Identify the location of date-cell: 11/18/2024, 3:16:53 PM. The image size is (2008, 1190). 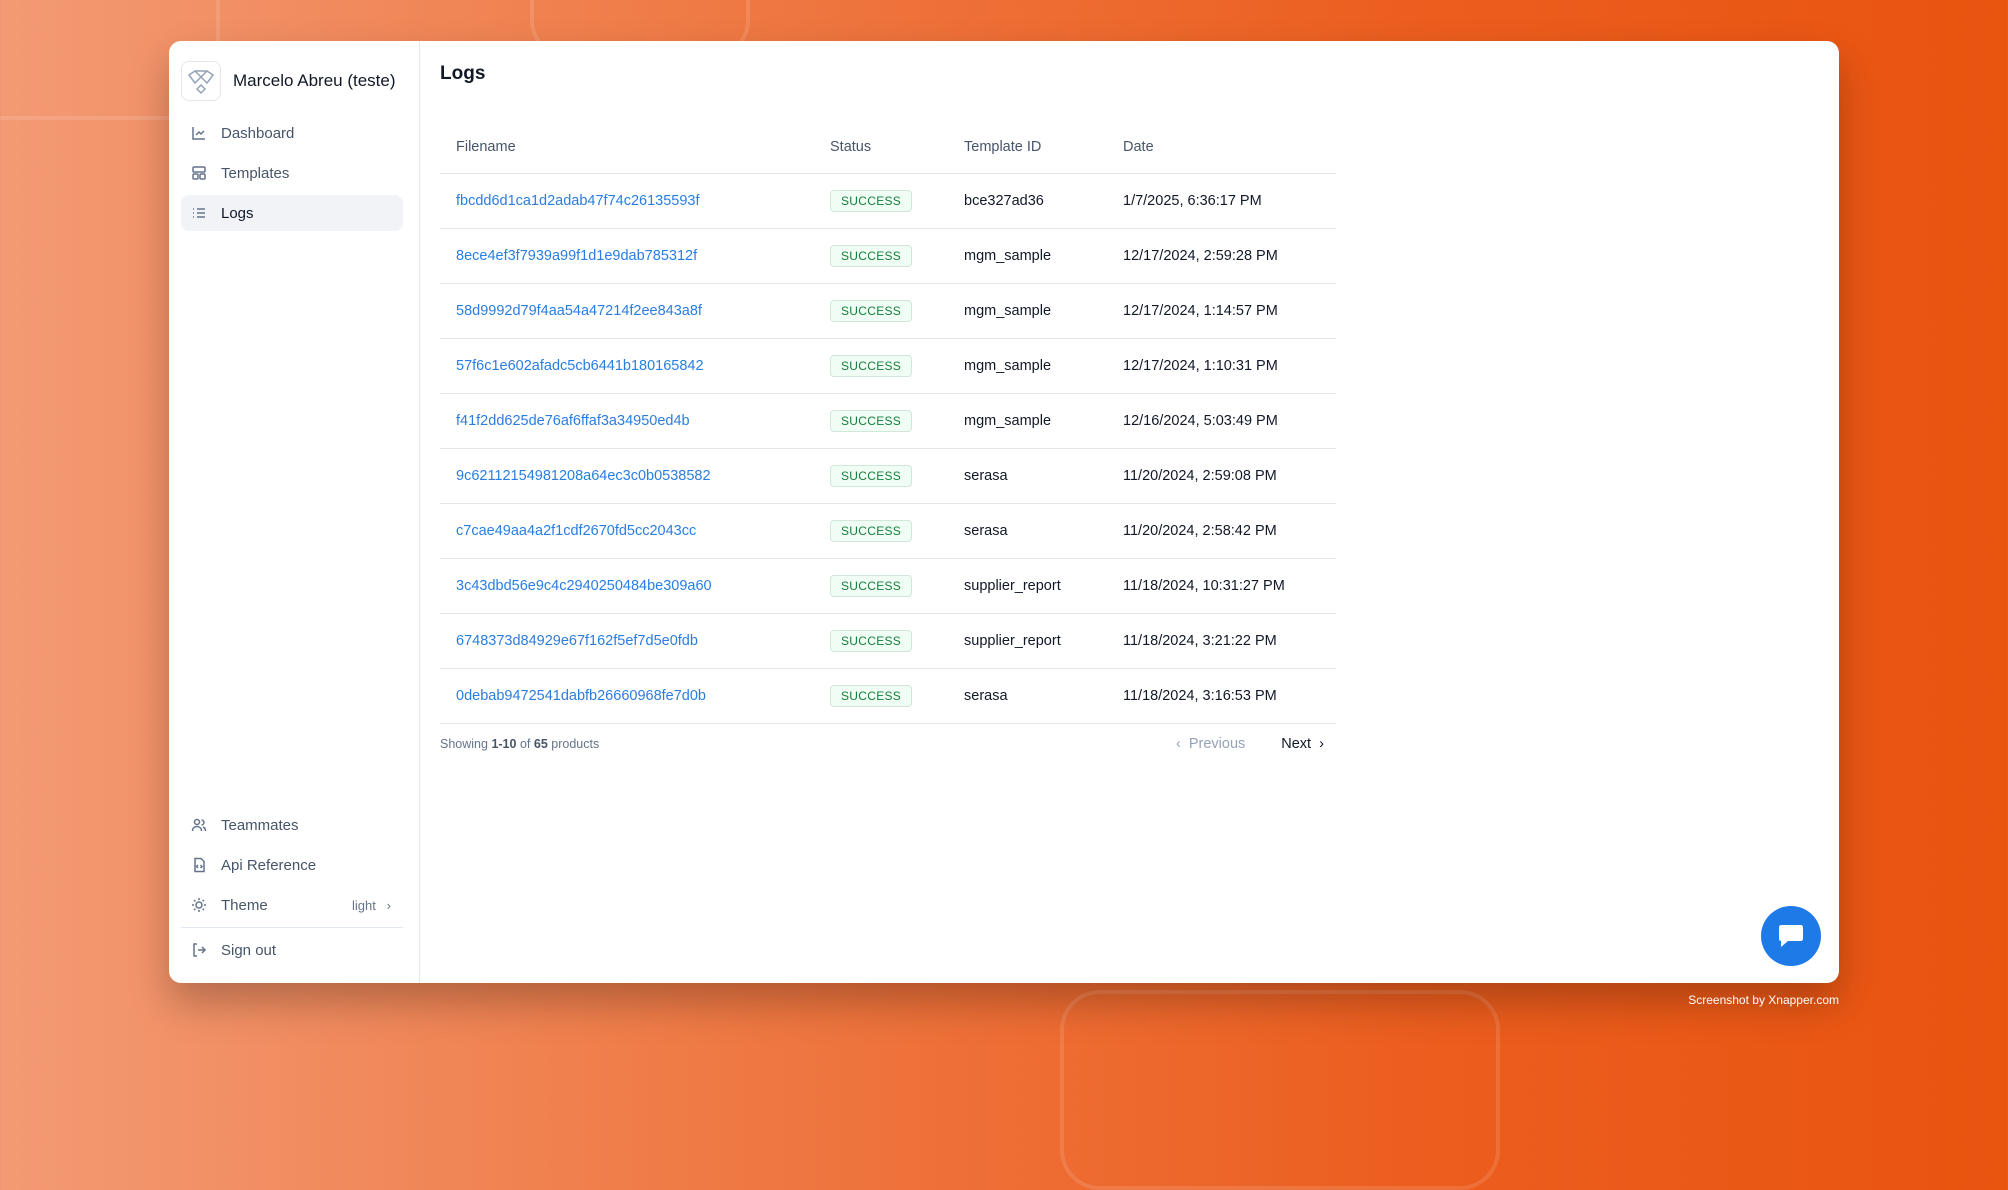
(1221, 696).